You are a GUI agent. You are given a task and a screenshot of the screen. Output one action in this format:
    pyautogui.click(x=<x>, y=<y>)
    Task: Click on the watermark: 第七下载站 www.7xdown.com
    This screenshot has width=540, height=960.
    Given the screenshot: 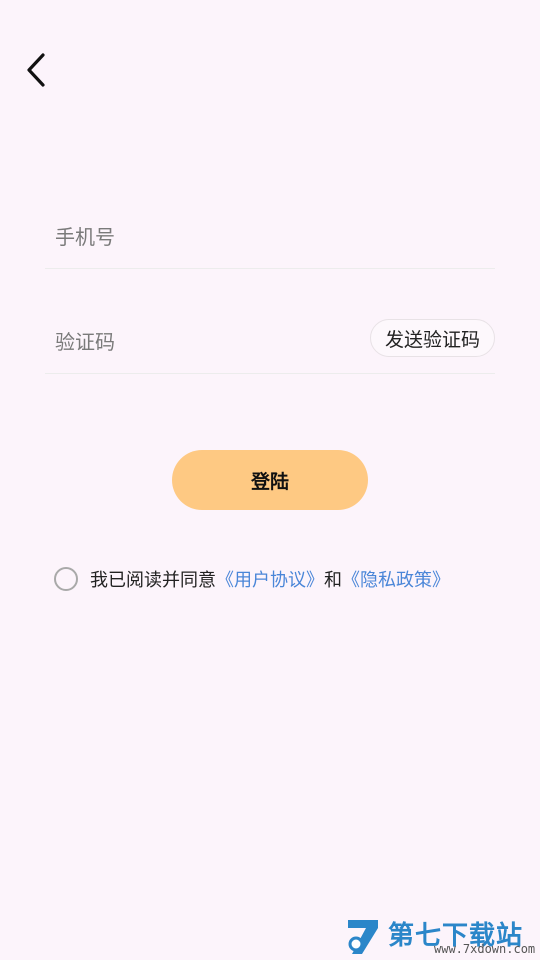 What is the action you would take?
    pyautogui.click(x=443, y=936)
    